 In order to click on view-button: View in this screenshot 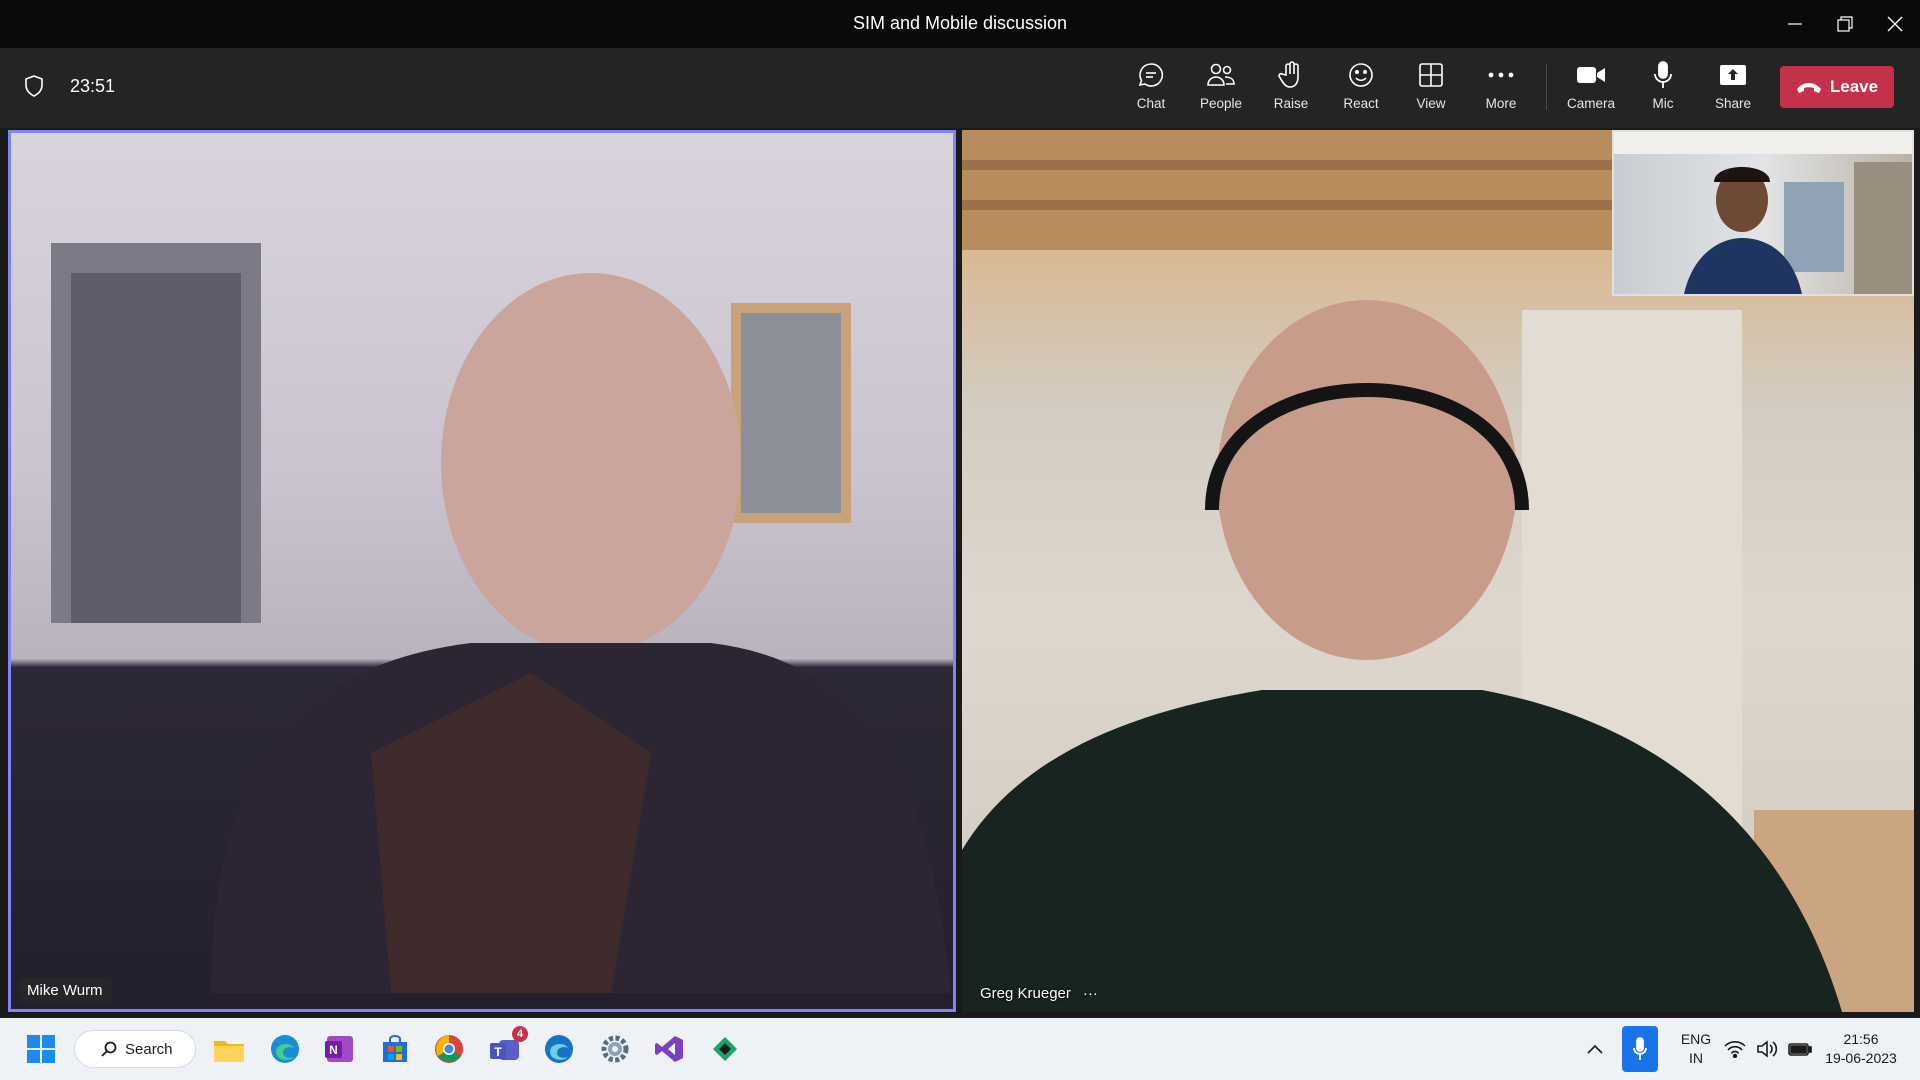, I will do `click(1431, 89)`.